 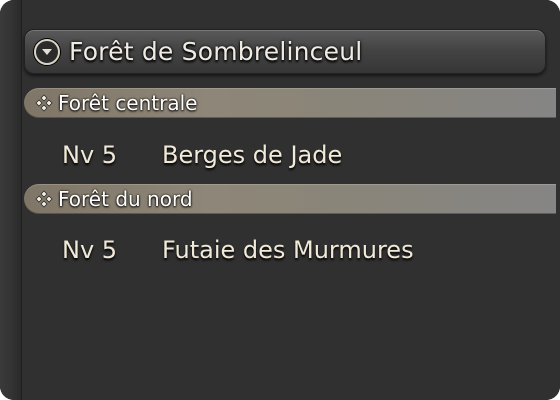 What do you see at coordinates (128, 103) in the screenshot?
I see `area-title: Forêt centrale` at bounding box center [128, 103].